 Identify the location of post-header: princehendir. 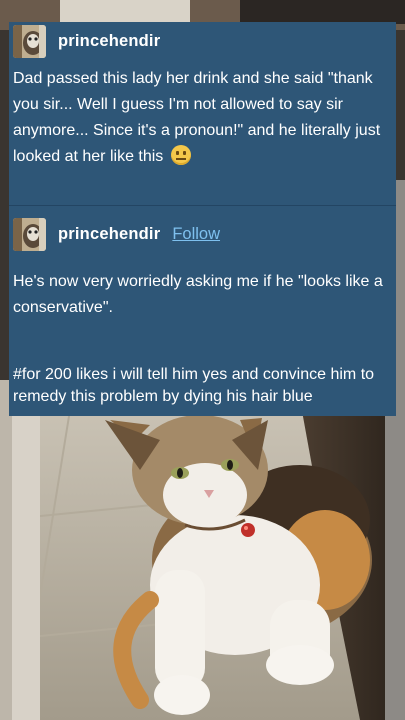
(86, 41).